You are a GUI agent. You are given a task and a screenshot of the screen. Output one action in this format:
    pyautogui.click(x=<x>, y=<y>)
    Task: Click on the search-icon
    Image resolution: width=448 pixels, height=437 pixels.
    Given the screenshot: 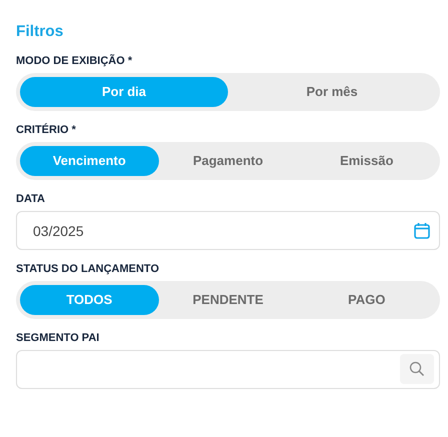 What is the action you would take?
    pyautogui.click(x=417, y=369)
    